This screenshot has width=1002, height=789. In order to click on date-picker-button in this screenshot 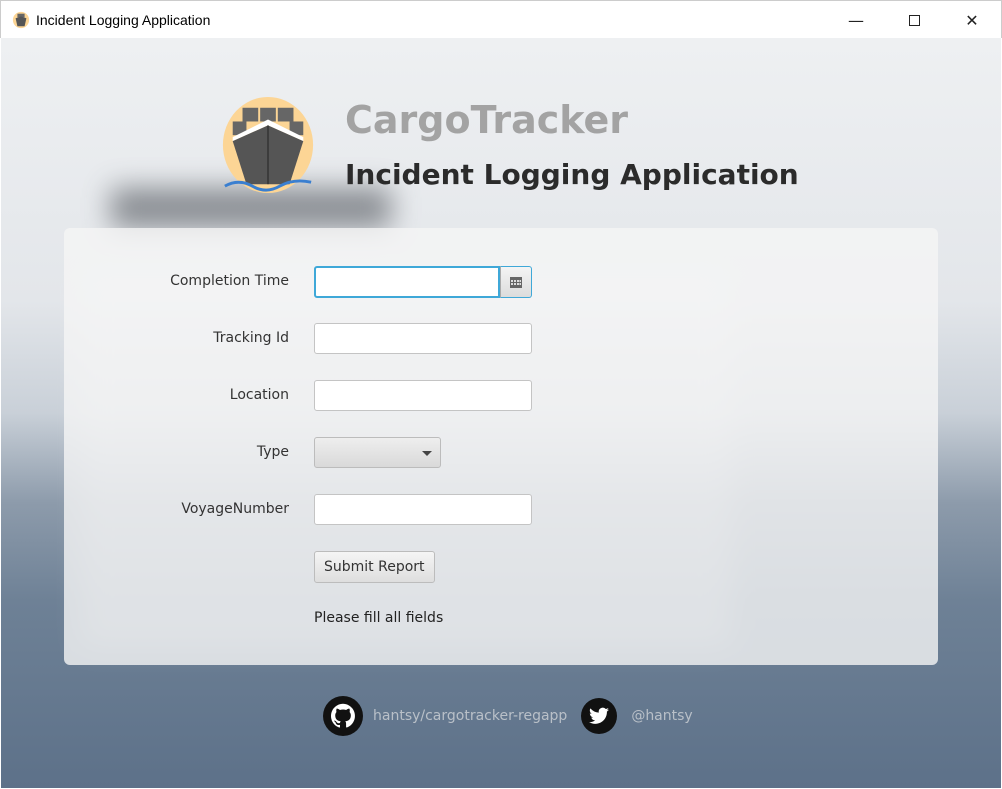, I will do `click(516, 282)`.